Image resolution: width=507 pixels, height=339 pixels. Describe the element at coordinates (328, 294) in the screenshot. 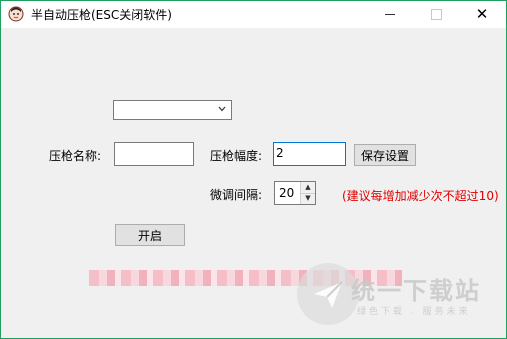

I see `watermark-logo-icon` at that location.